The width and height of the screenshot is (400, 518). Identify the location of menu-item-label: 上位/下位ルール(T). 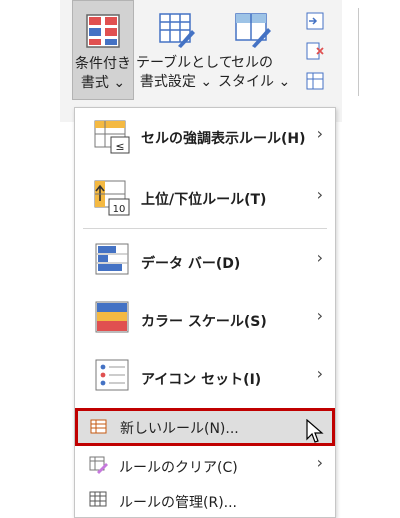
(204, 200).